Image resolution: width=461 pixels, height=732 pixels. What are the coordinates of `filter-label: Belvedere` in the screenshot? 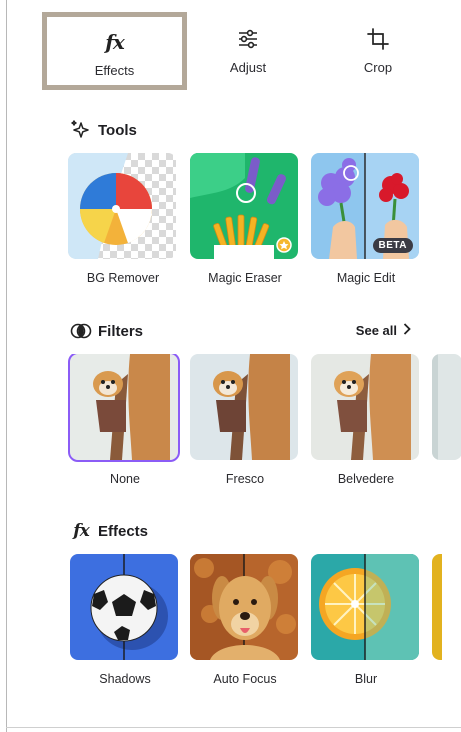 It's located at (366, 479).